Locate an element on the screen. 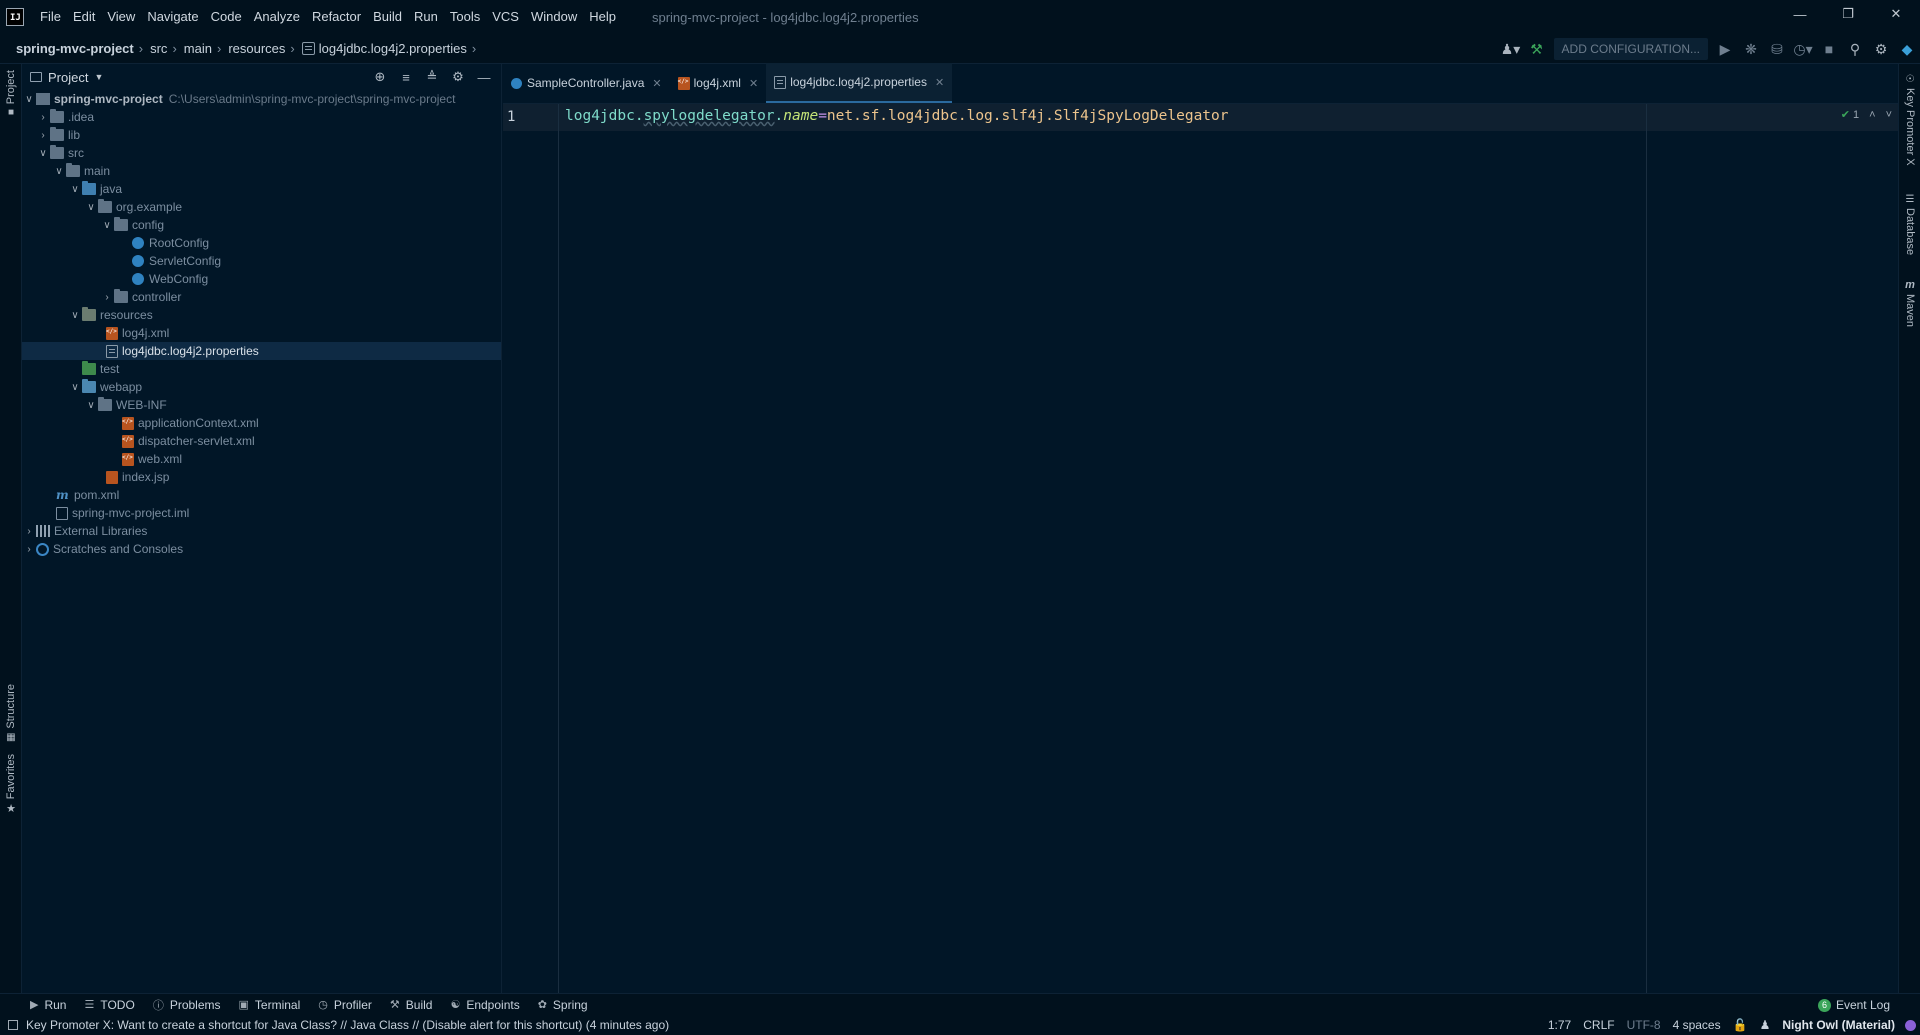 Image resolution: width=1920 pixels, height=1035 pixels. tree-item-java: ∨ java is located at coordinates (261, 189).